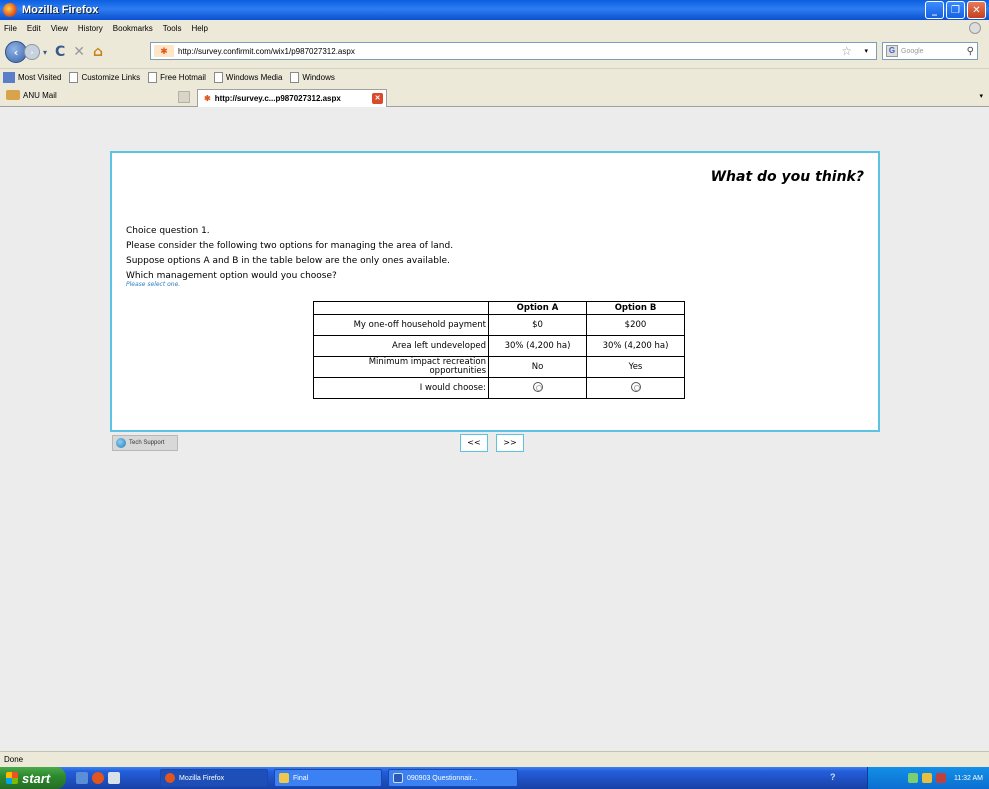 This screenshot has height=789, width=989. Describe the element at coordinates (970, 51) in the screenshot. I see `search-icon: ⚲` at that location.